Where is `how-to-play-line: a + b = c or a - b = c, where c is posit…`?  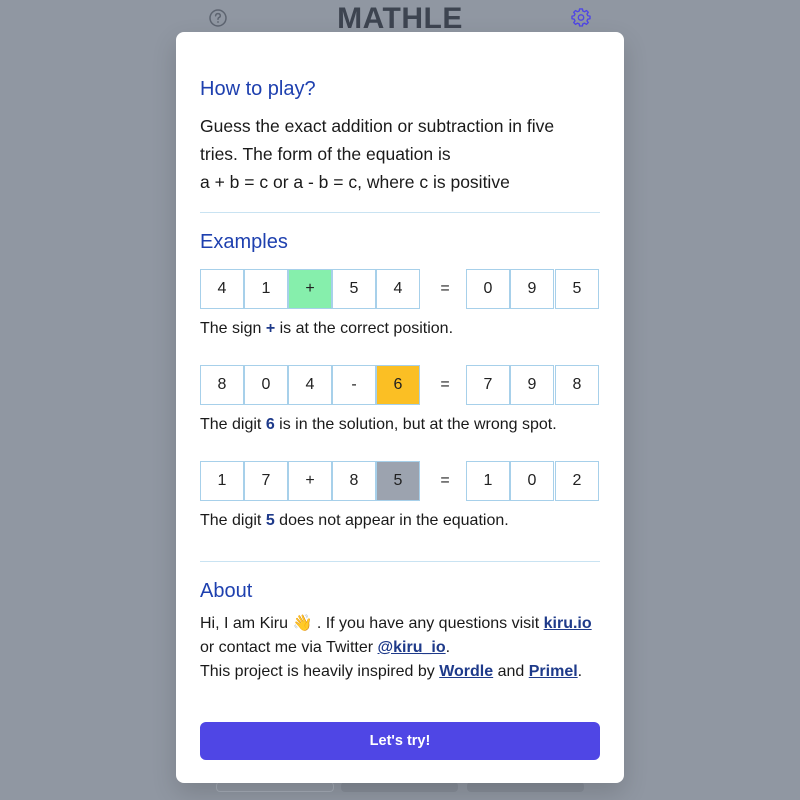 how-to-play-line: a + b = c or a - b = c, where c is posit… is located at coordinates (355, 182).